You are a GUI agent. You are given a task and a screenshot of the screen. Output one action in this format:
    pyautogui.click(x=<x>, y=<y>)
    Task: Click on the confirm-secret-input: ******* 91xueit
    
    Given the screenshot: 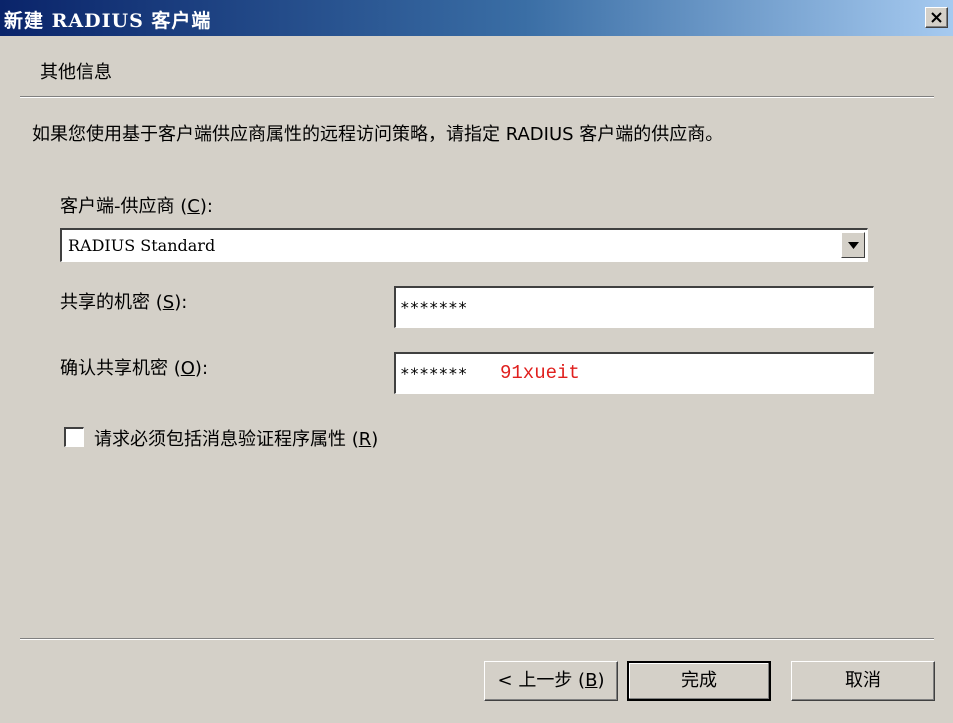 What is the action you would take?
    pyautogui.click(x=634, y=373)
    